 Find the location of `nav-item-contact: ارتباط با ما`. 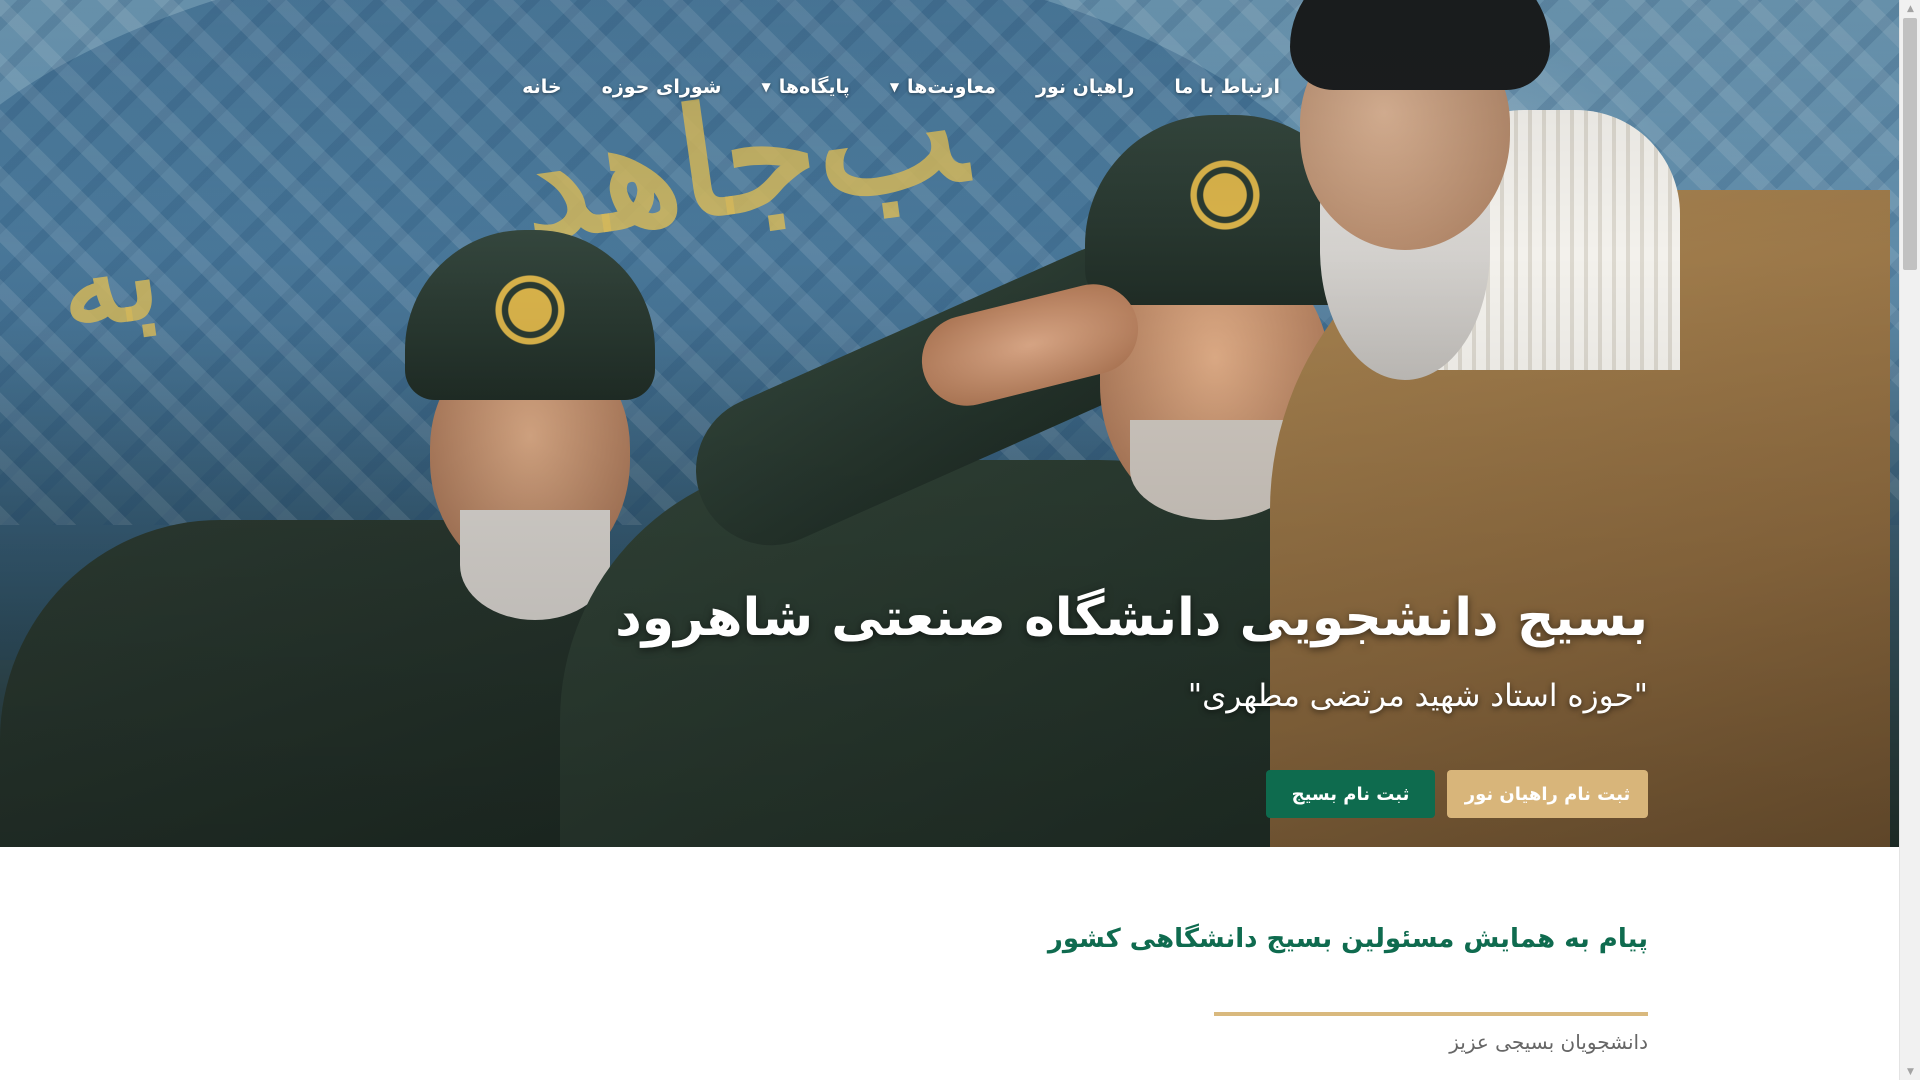

nav-item-contact: ارتباط با ما is located at coordinates (1227, 87).